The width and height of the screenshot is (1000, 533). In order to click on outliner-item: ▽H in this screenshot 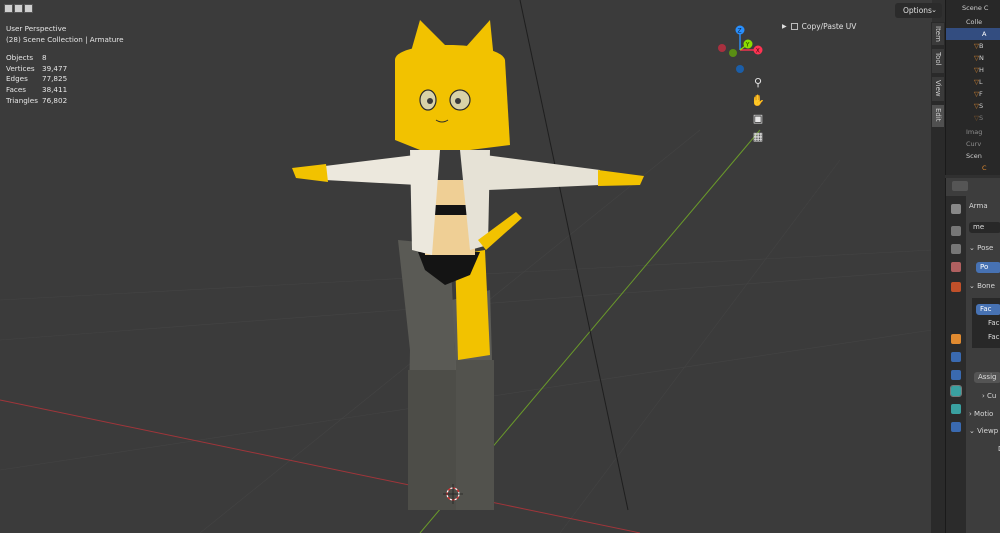, I will do `click(973, 70)`.